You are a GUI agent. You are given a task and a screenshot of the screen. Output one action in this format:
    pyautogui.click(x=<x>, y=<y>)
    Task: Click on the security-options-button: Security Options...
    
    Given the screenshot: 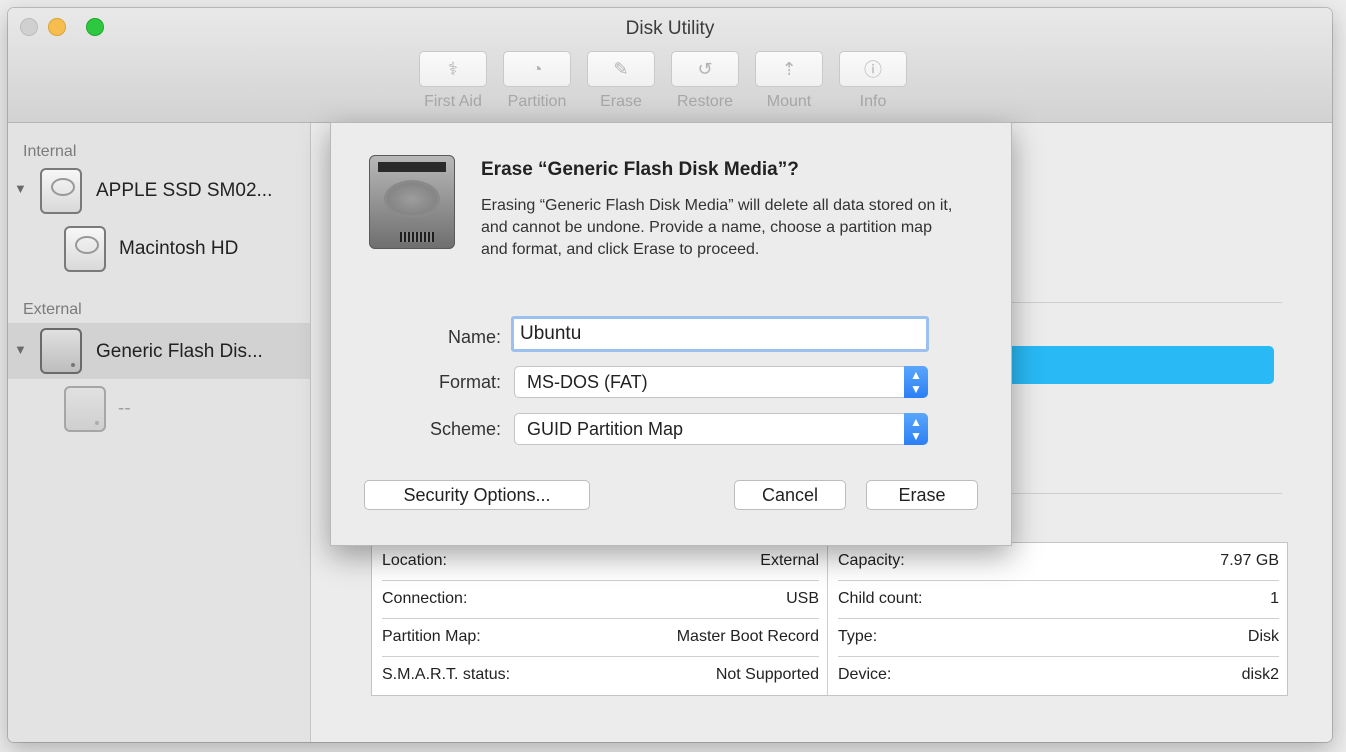 What is the action you would take?
    pyautogui.click(x=477, y=495)
    